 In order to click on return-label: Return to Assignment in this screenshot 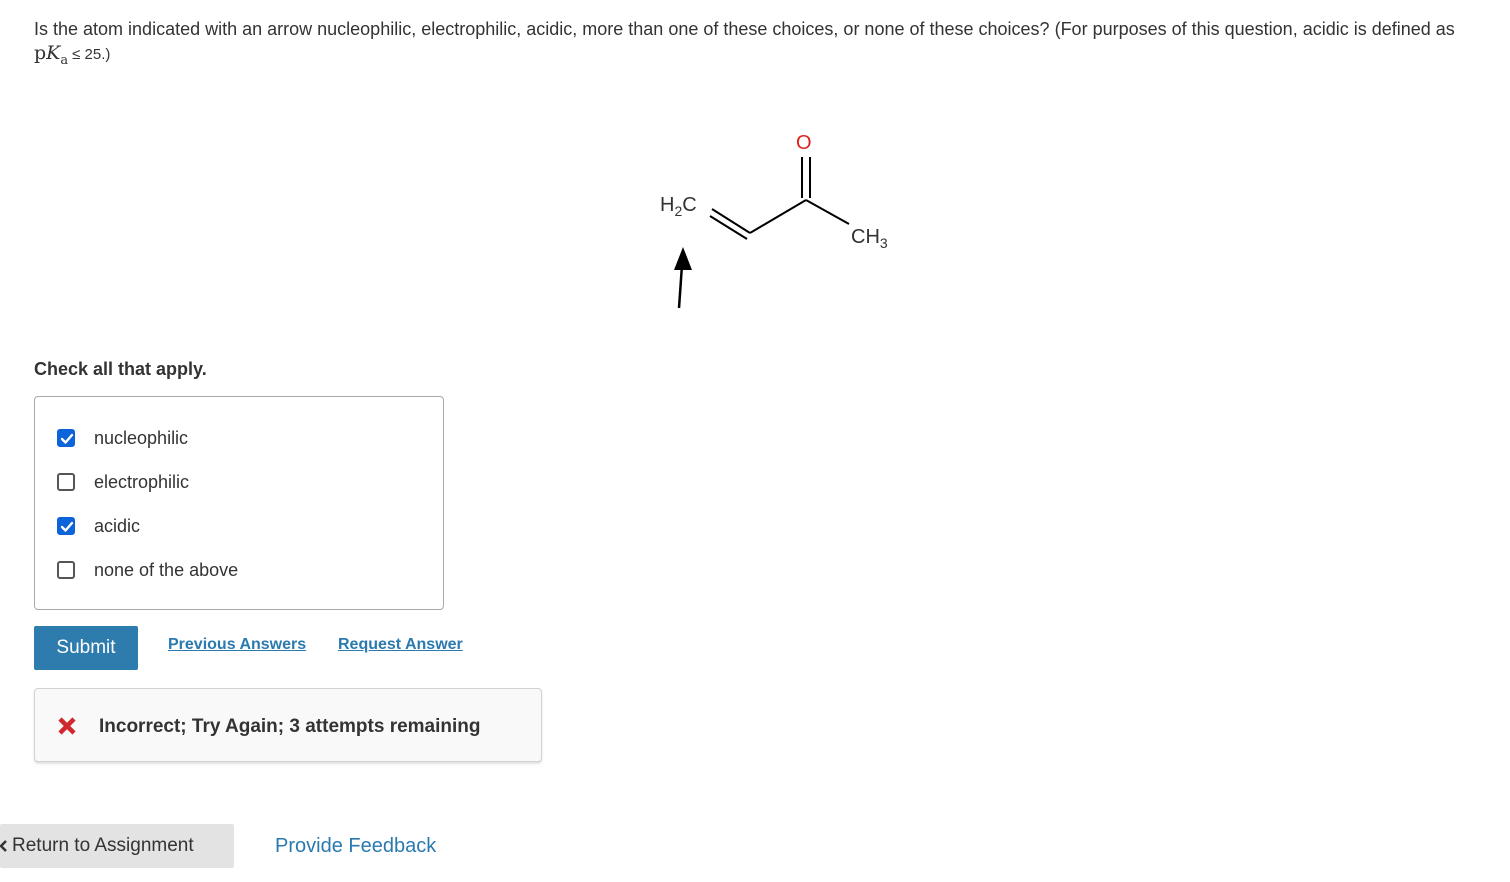, I will do `click(103, 845)`.